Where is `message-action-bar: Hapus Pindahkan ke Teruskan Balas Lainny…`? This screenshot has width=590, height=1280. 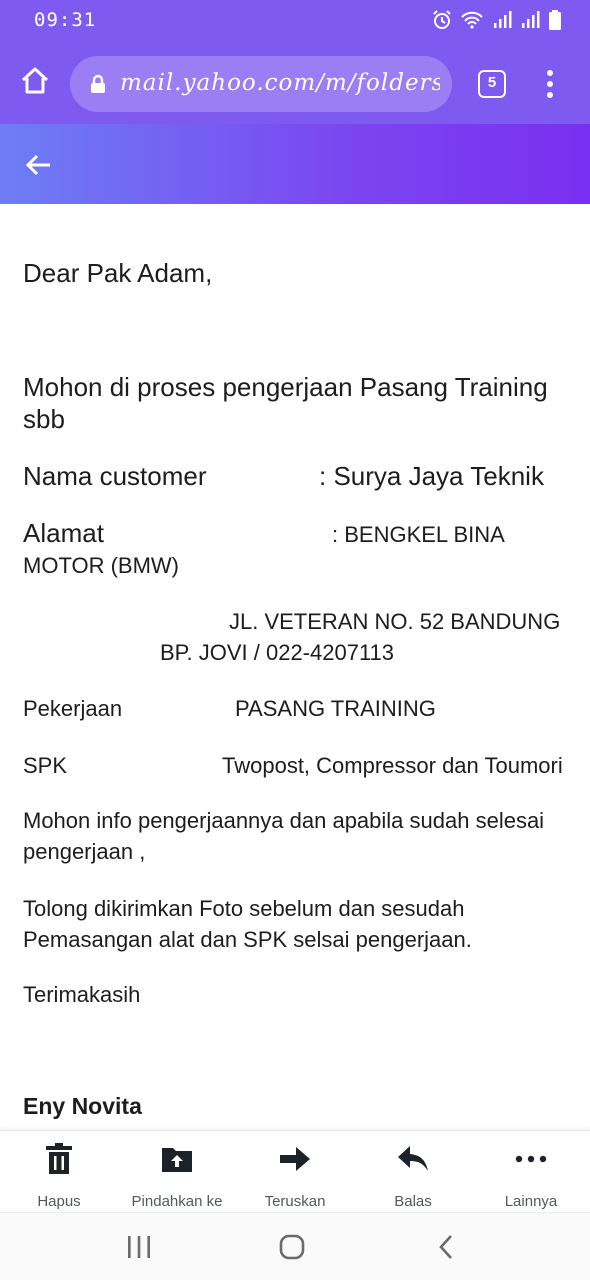
message-action-bar: Hapus Pindahkan ke Teruskan Balas Lainny… is located at coordinates (295, 1171).